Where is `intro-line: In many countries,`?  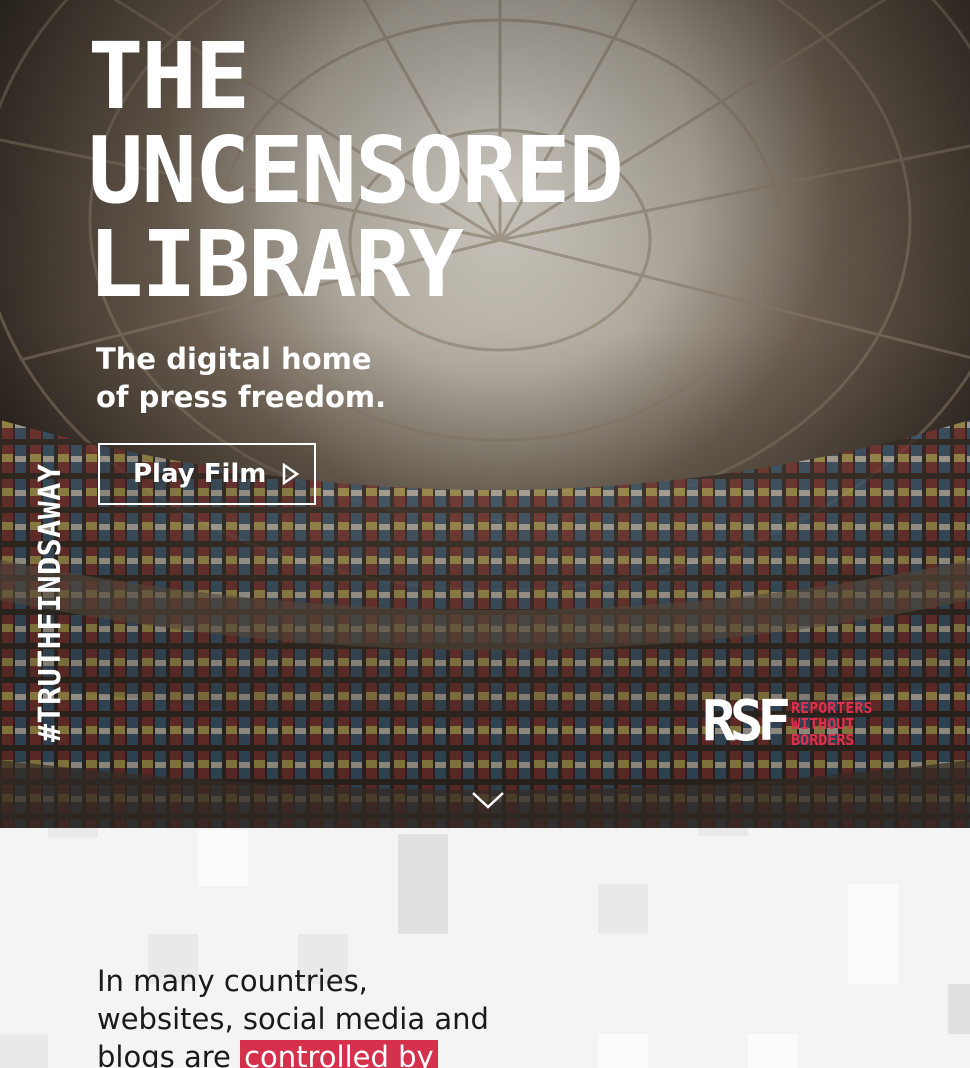 intro-line: In many countries, is located at coordinates (232, 981).